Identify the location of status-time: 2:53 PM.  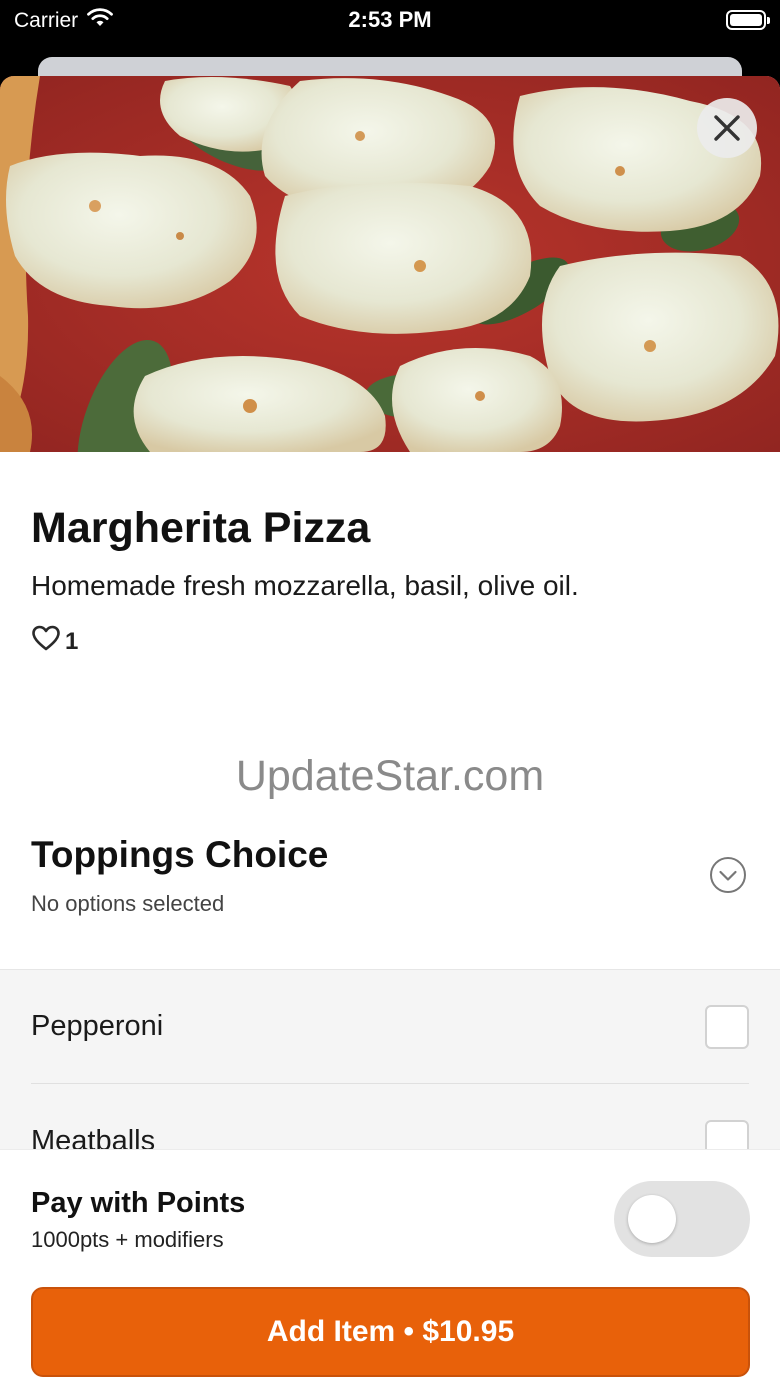
(390, 19).